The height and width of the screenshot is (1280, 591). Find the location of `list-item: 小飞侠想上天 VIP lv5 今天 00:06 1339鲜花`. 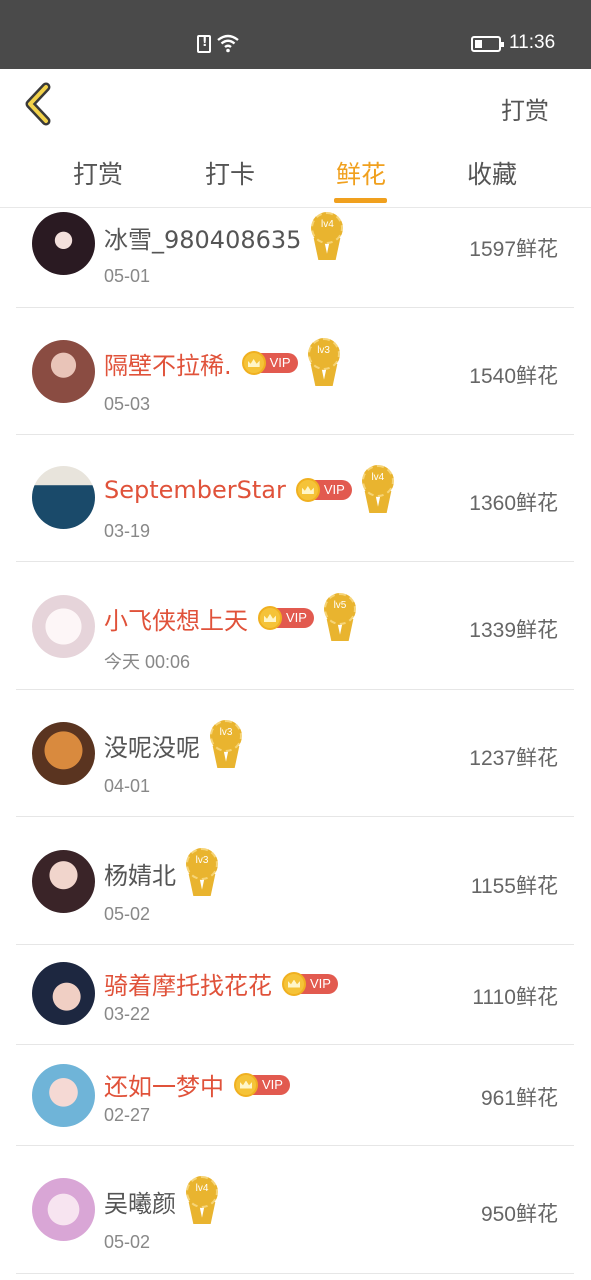

list-item: 小飞侠想上天 VIP lv5 今天 00:06 1339鲜花 is located at coordinates (295, 626).